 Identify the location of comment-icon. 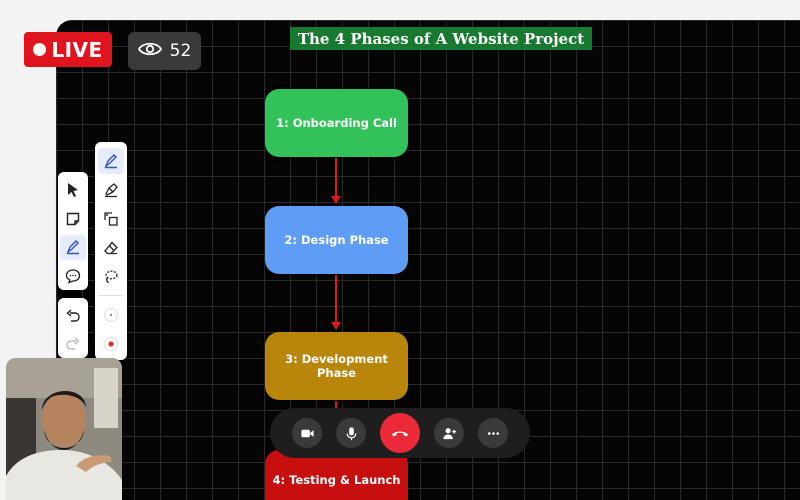
(73, 276).